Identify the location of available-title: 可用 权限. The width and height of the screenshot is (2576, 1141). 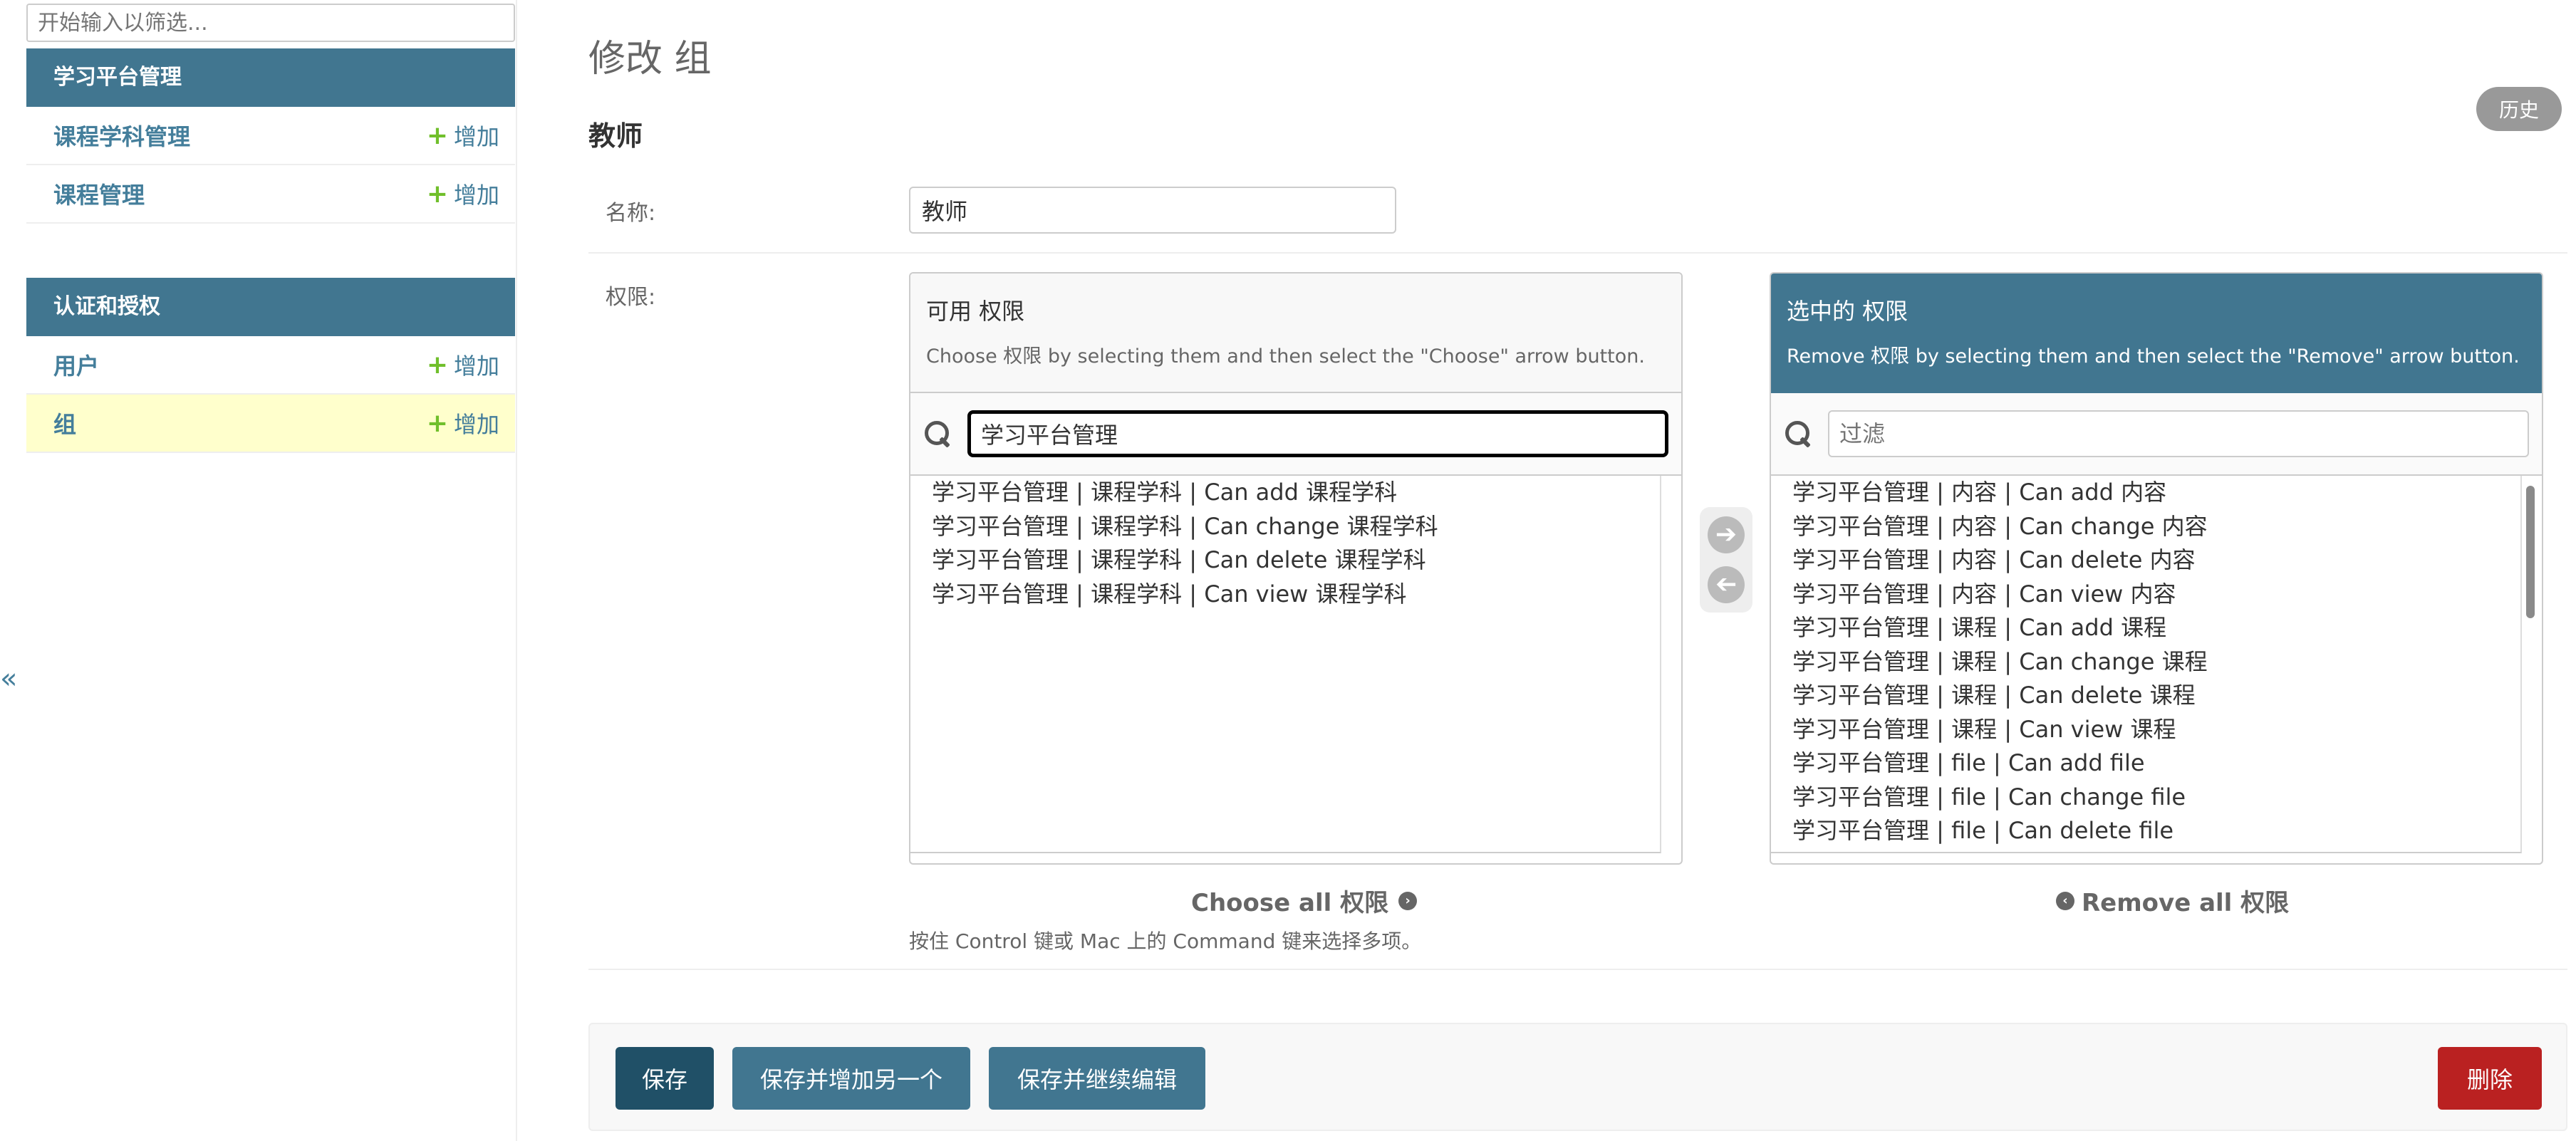
(975, 311).